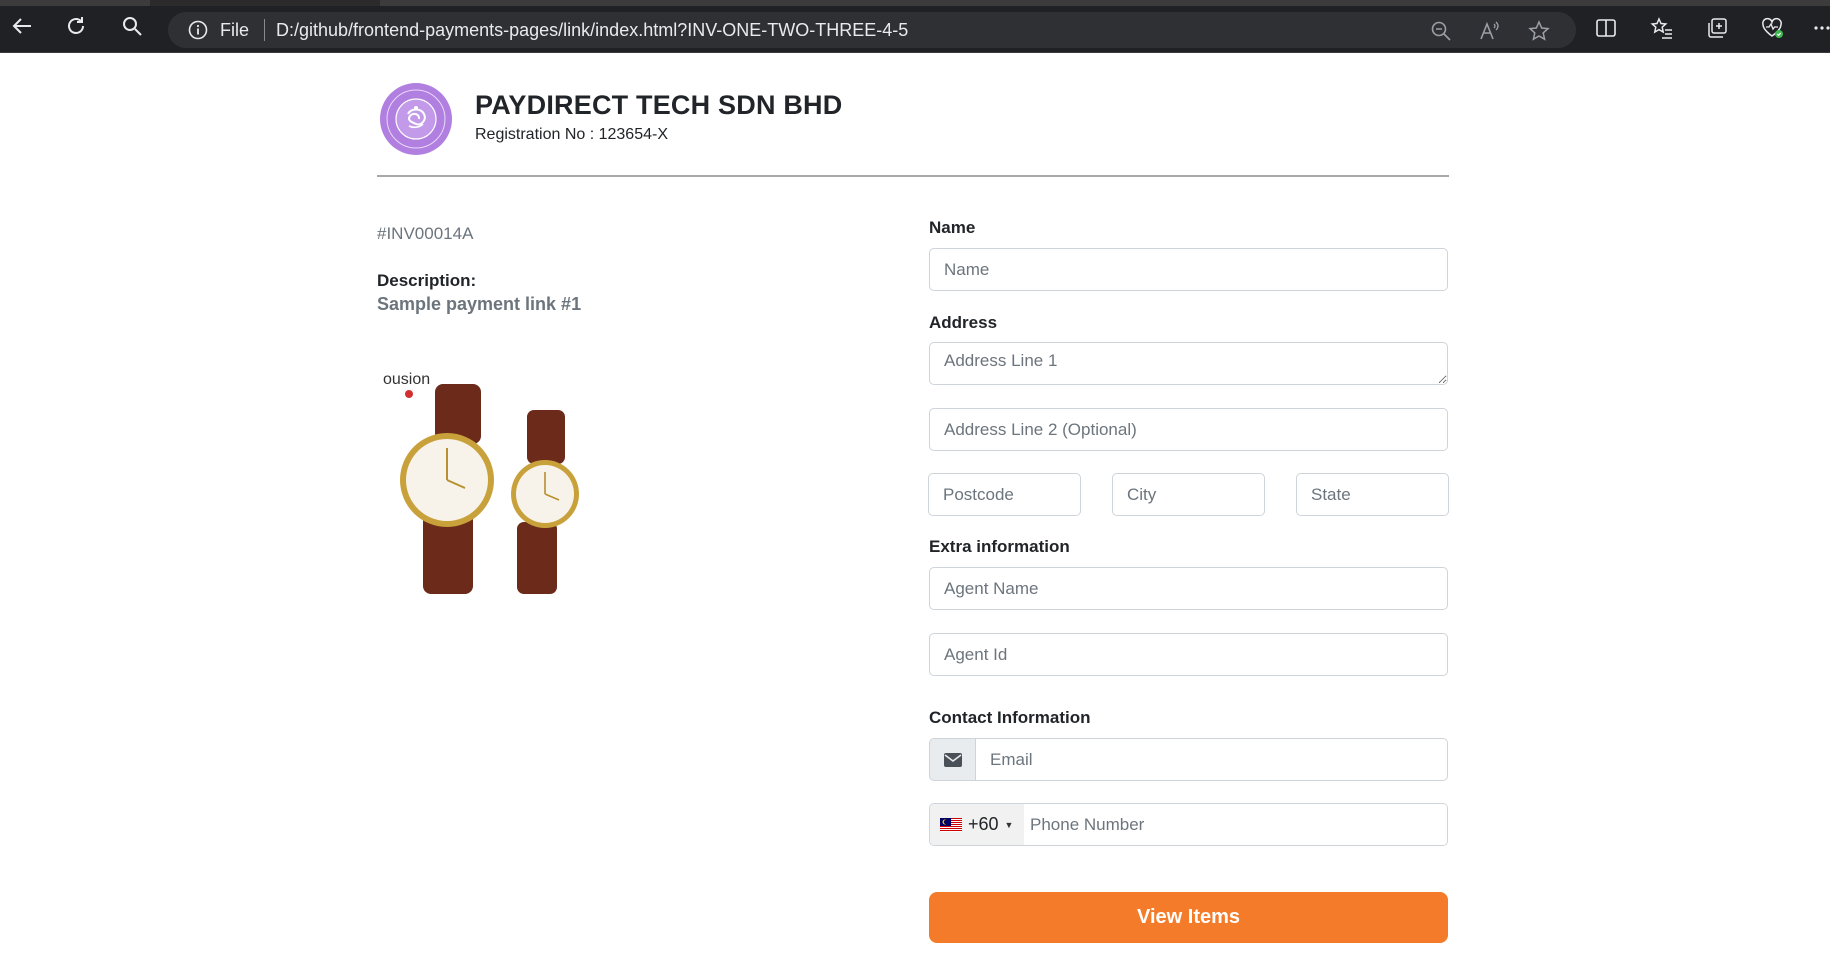 The height and width of the screenshot is (974, 1830). Describe the element at coordinates (1010, 717) in the screenshot. I see `contact-info-label: Contact Information` at that location.